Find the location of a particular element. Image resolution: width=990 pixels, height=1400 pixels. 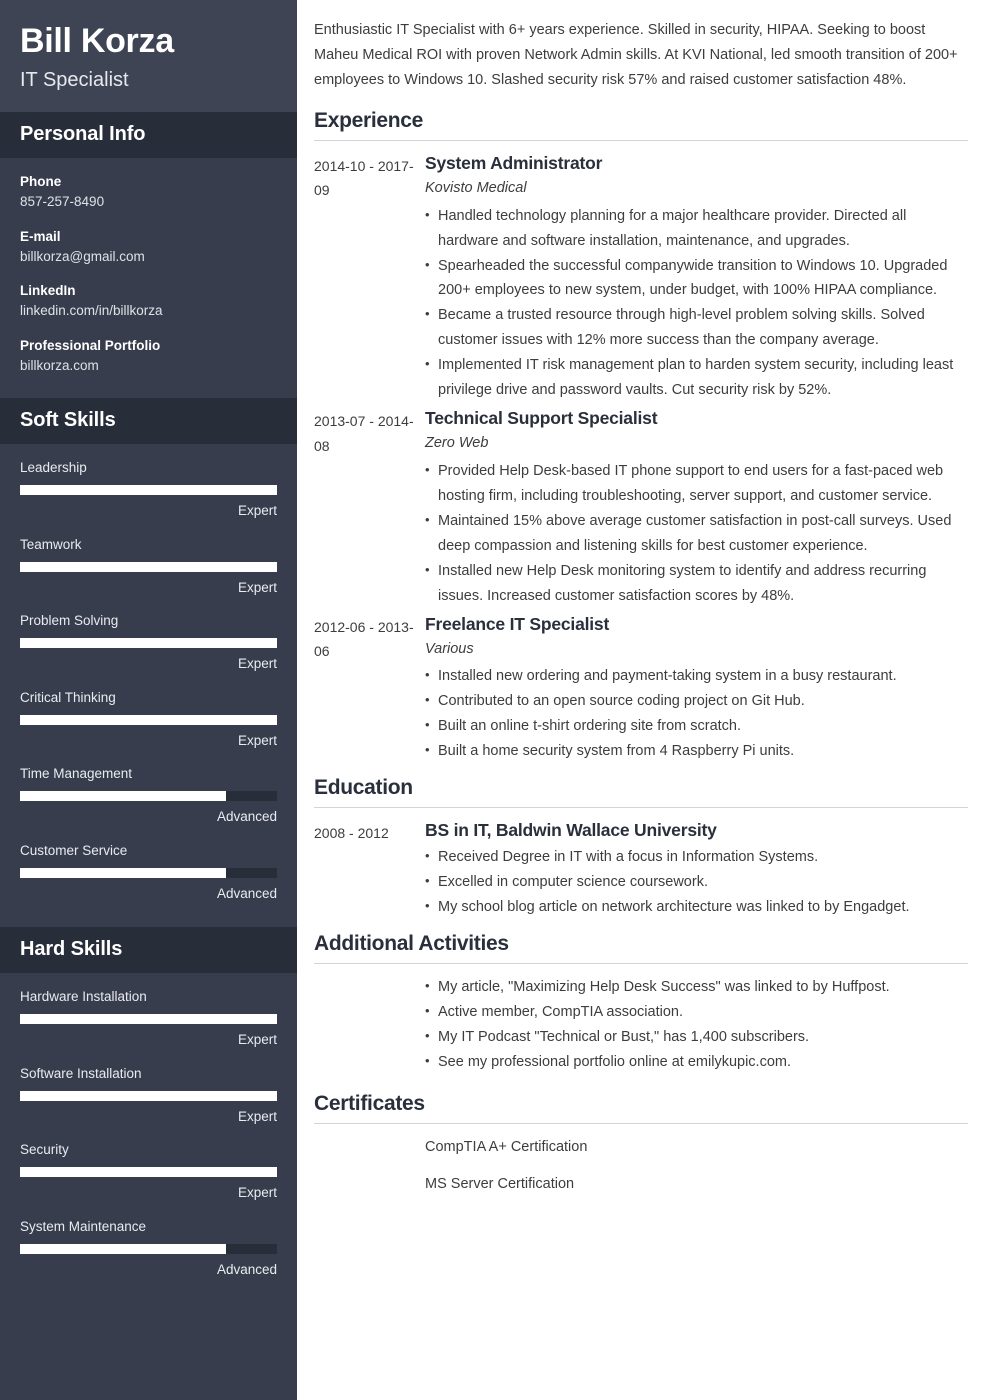

entry-organization: Kovisto Medical is located at coordinates (476, 187).